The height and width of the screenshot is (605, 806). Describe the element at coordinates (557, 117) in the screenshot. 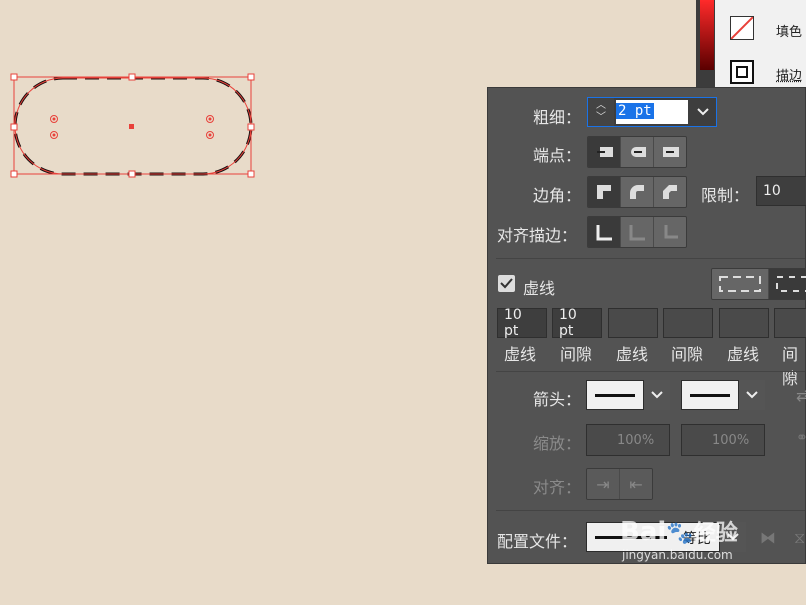

I see `weight-label: 粗细：` at that location.